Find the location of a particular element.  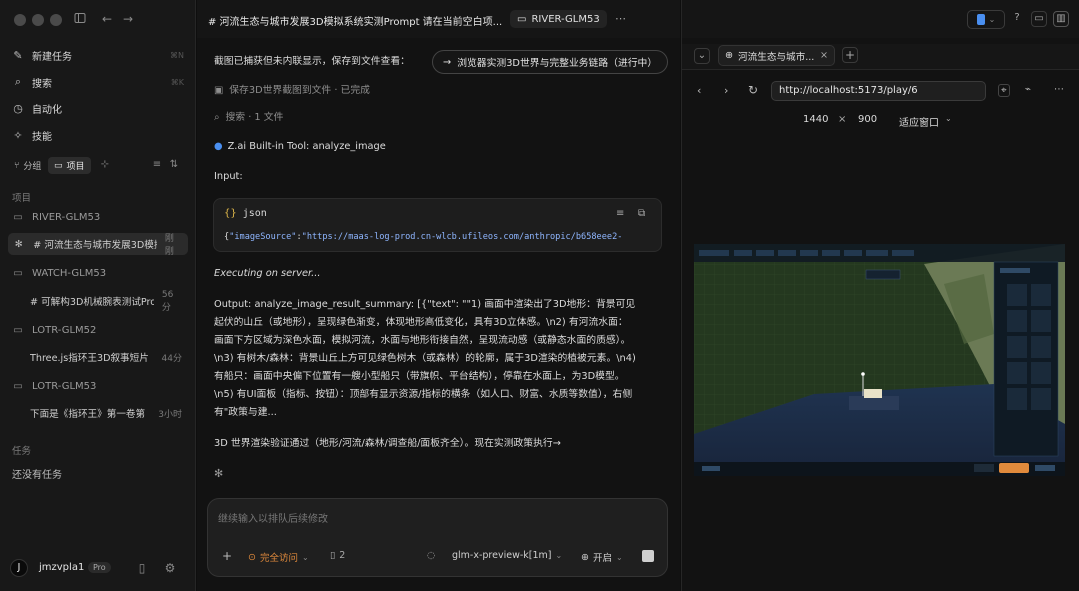

nav-automation: ◷ 自动化 is located at coordinates (98, 108).